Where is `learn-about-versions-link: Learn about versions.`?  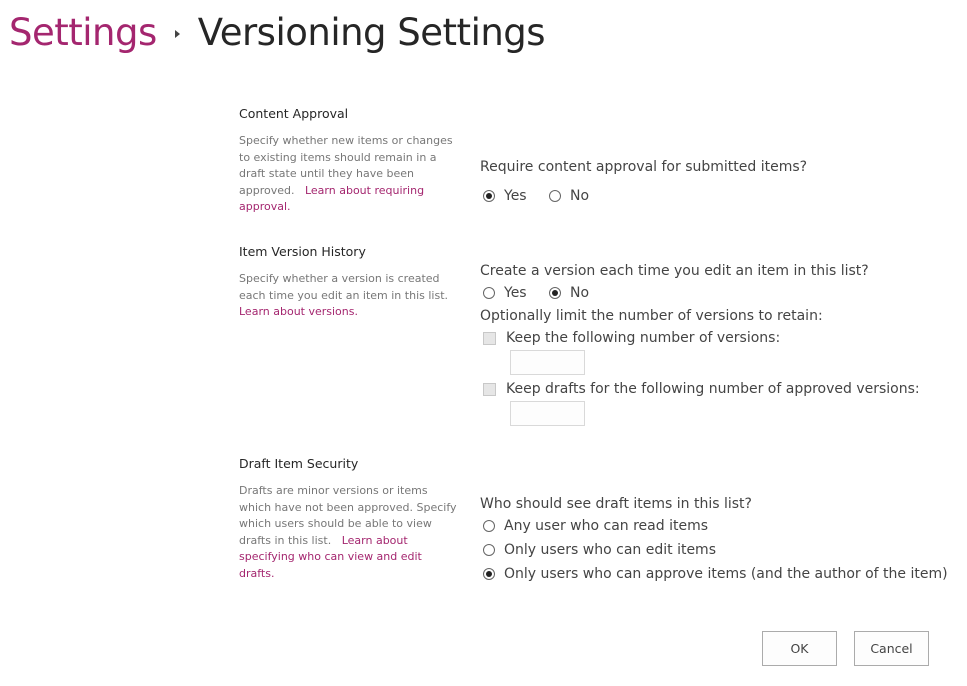 learn-about-versions-link: Learn about versions. is located at coordinates (298, 311).